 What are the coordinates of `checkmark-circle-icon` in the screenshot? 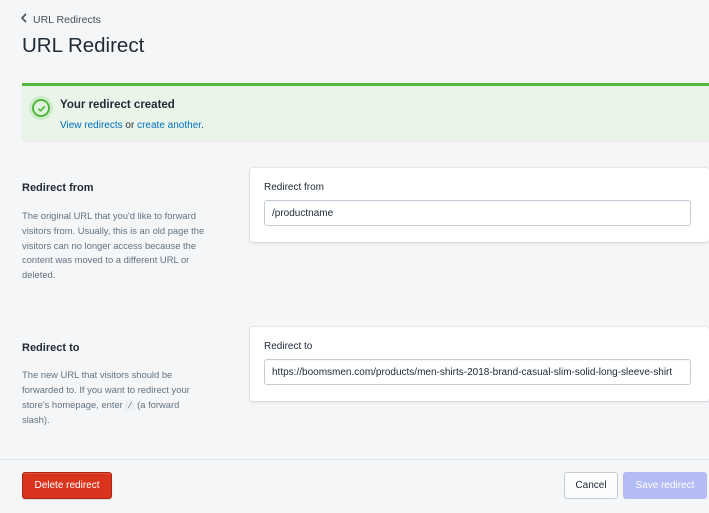 It's located at (41, 108).